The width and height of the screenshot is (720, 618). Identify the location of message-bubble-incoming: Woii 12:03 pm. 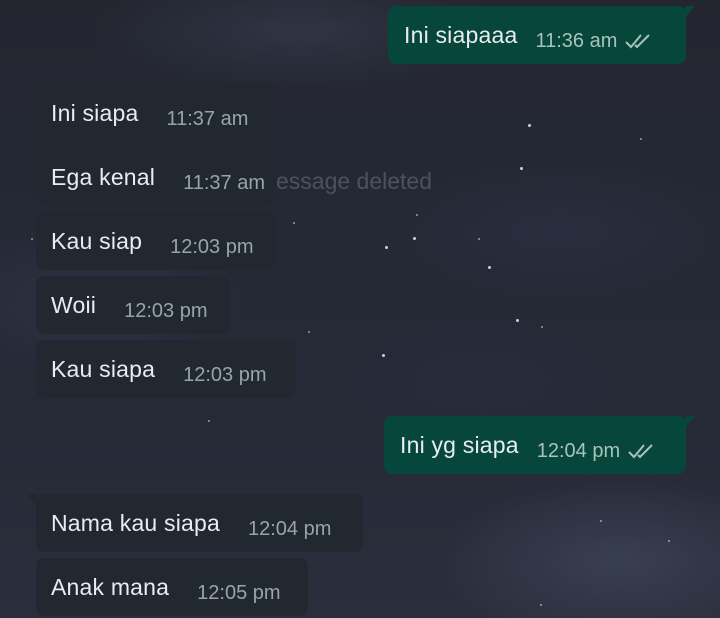
(133, 305).